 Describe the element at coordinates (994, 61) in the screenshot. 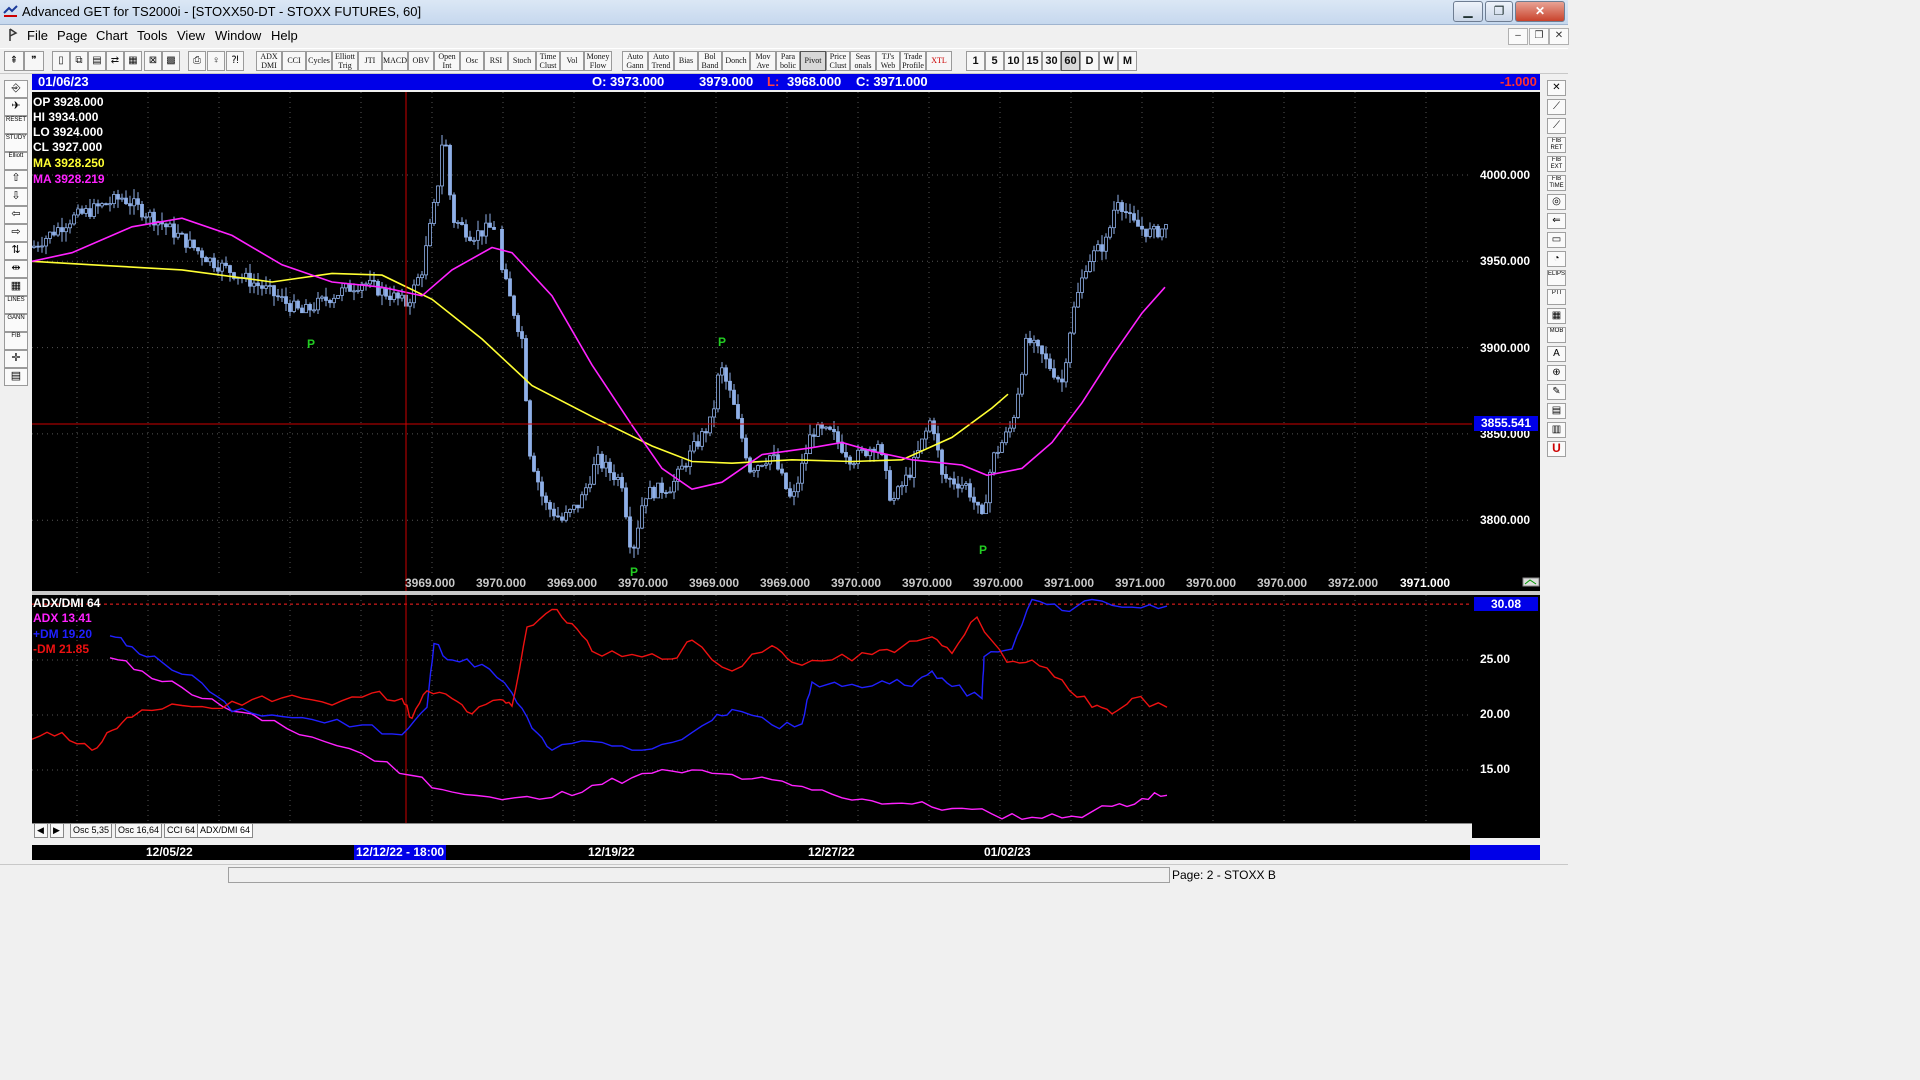

I see `period-5: 5` at that location.